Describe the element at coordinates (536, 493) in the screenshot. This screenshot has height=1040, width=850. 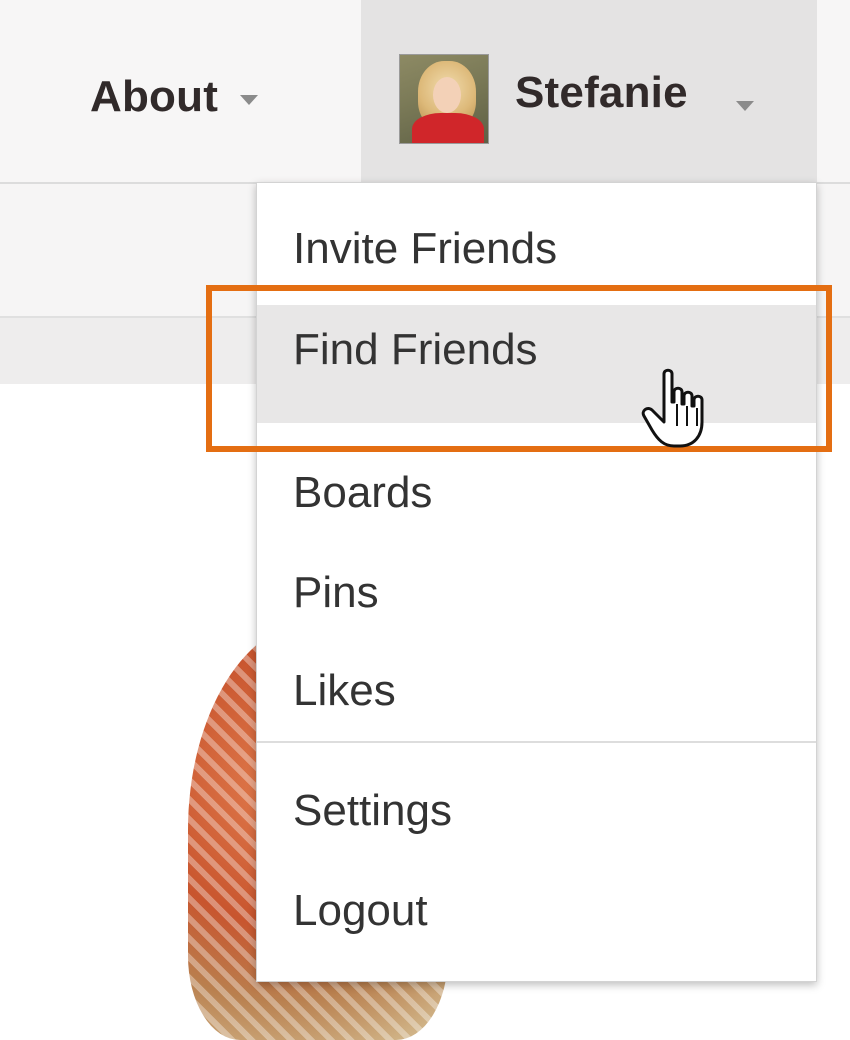
I see `menu-item-boards: Boards` at that location.